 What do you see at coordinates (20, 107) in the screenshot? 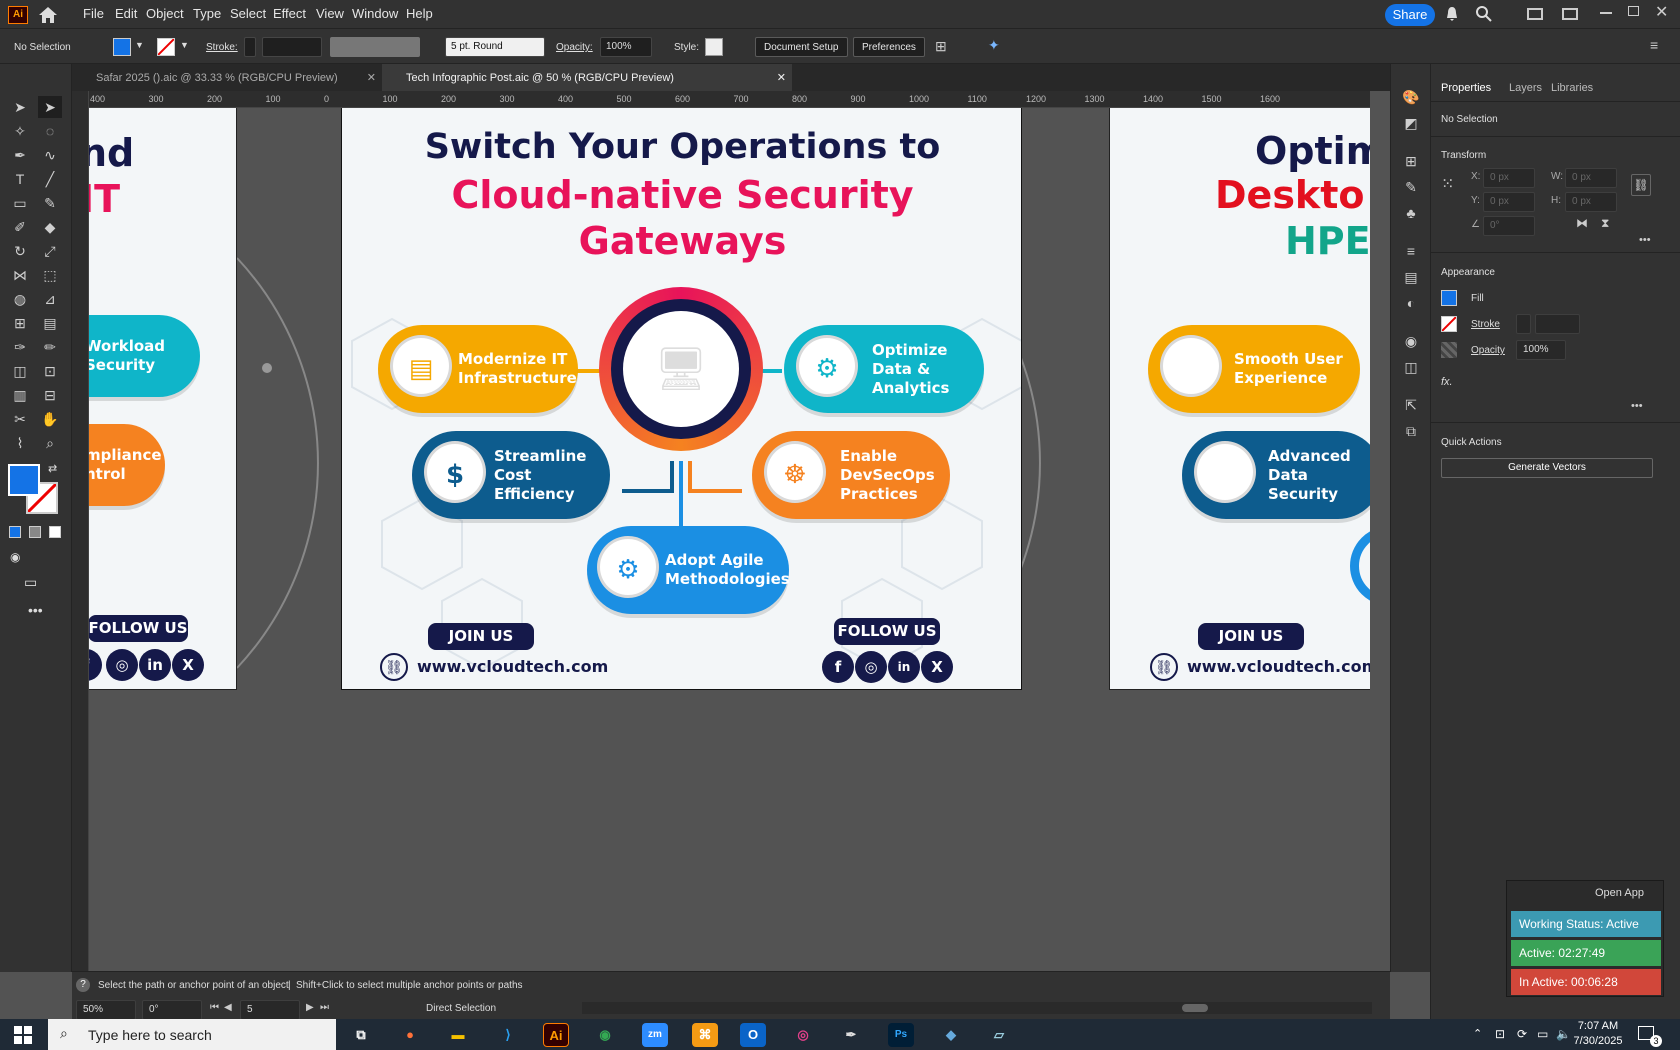
I see `selection-tool-icon: ➤` at bounding box center [20, 107].